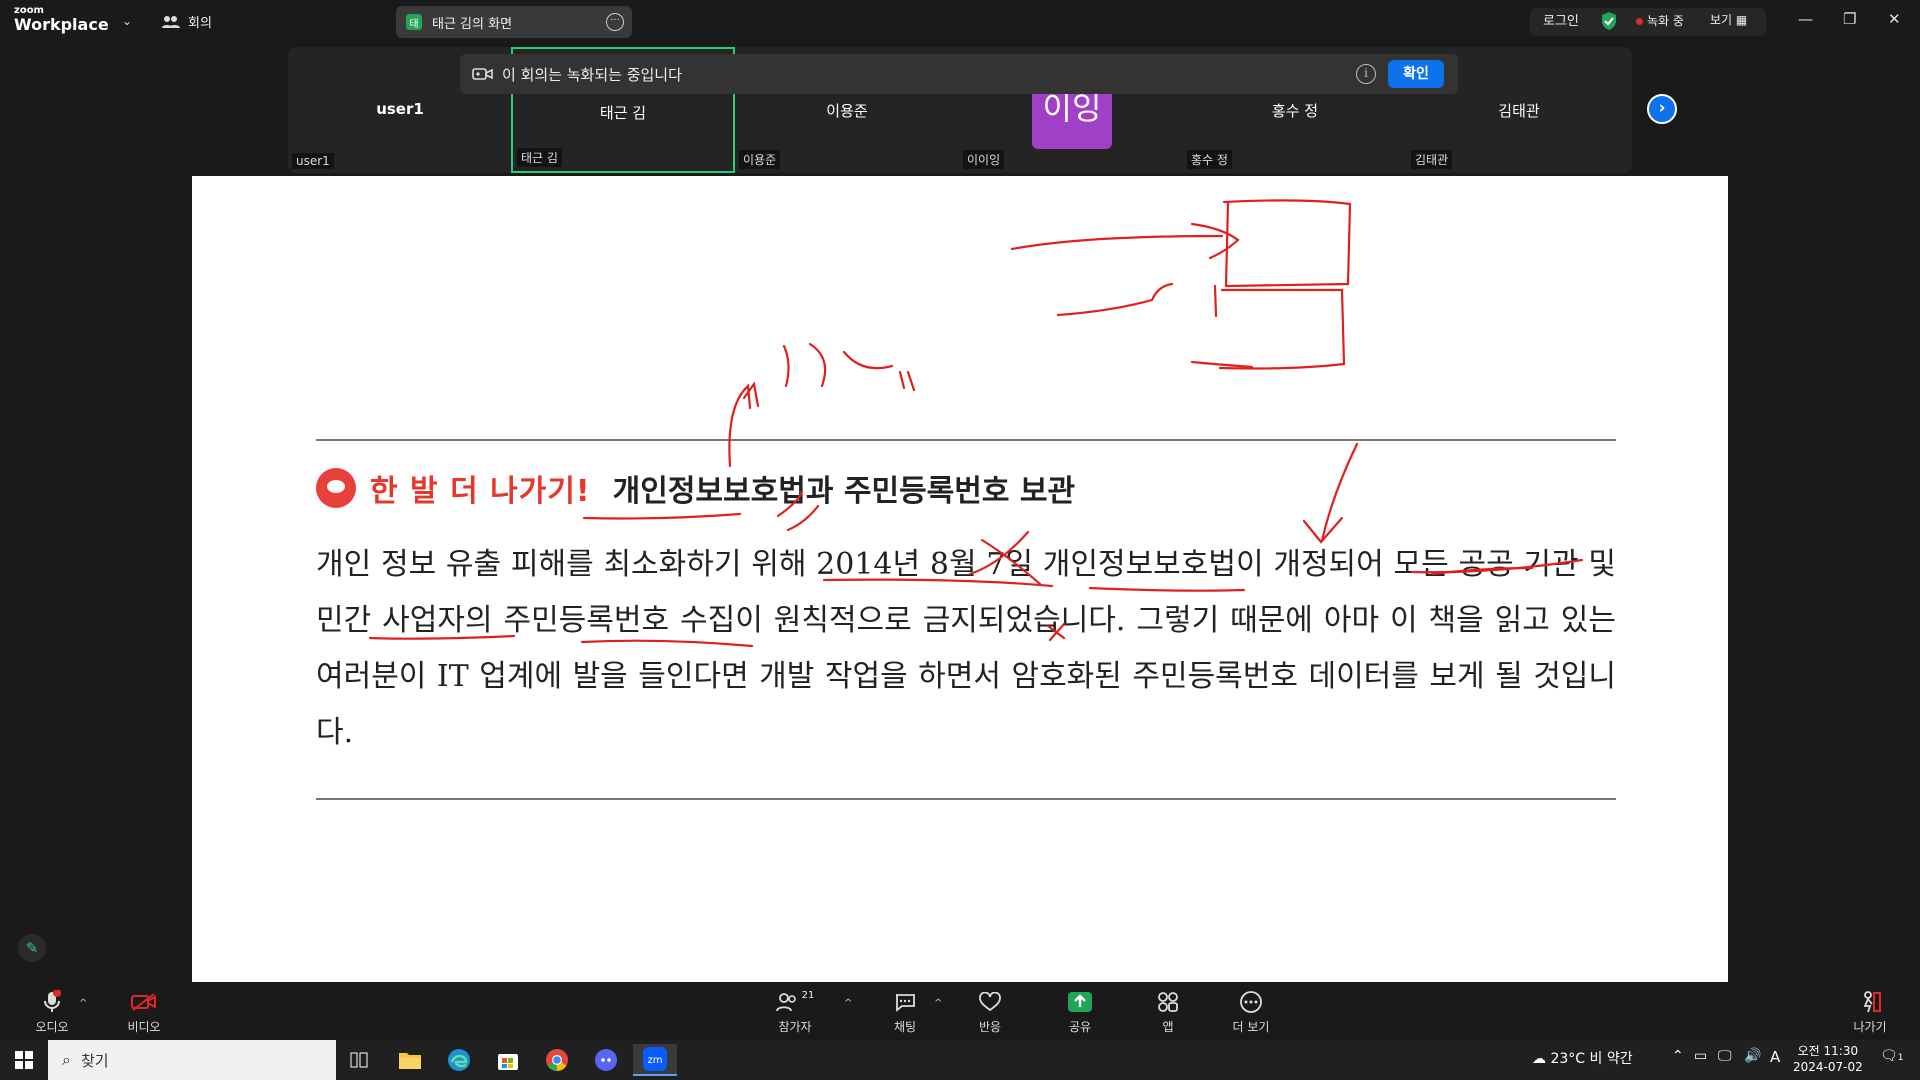 The image size is (1920, 1080). I want to click on participant-name: 태근 김, so click(623, 113).